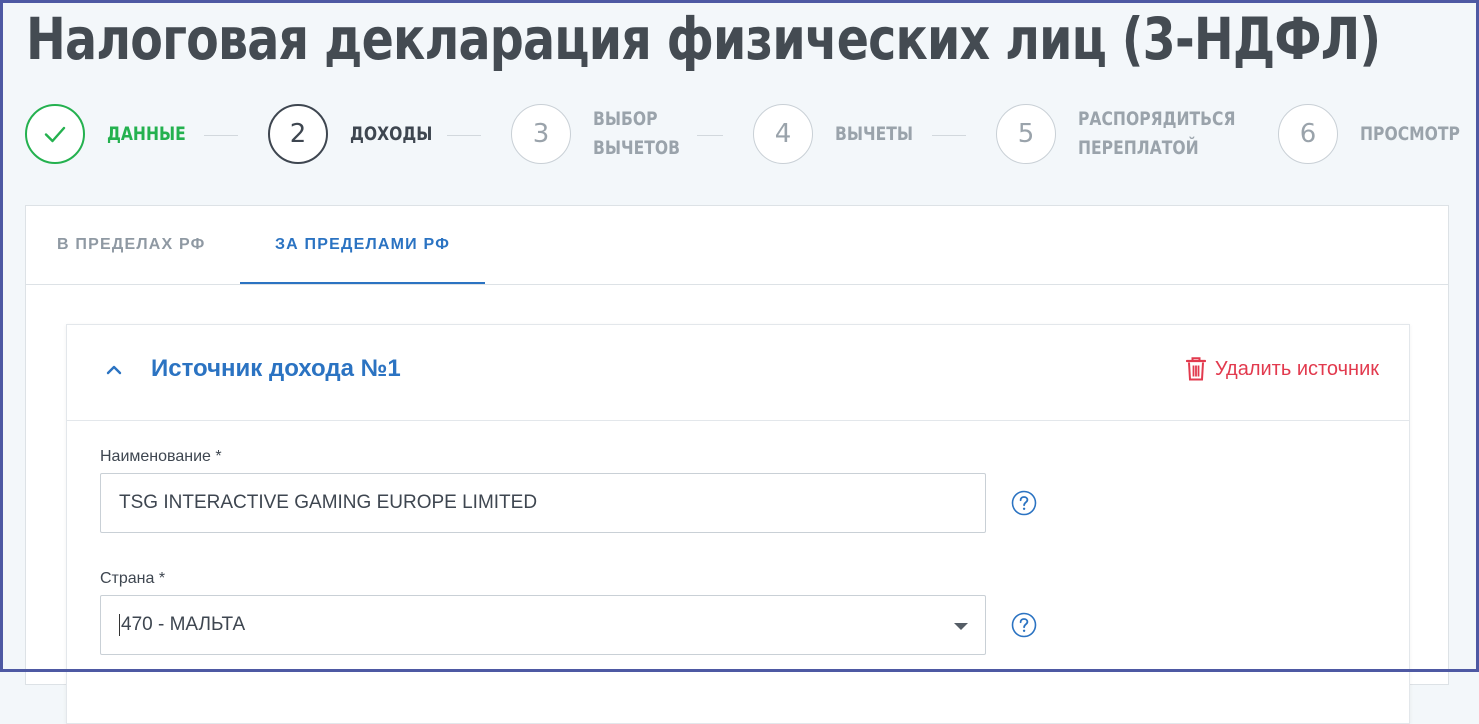  What do you see at coordinates (161, 456) in the screenshot?
I see `name-field-label: Наименование *` at bounding box center [161, 456].